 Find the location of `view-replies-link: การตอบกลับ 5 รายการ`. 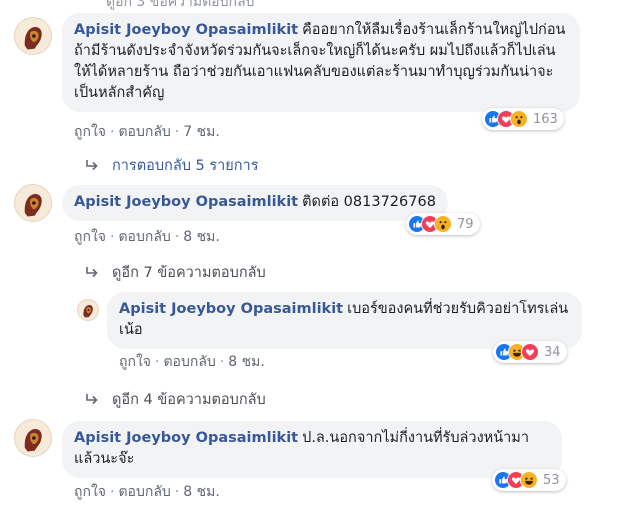

view-replies-link: การตอบกลับ 5 รายการ is located at coordinates (171, 165).